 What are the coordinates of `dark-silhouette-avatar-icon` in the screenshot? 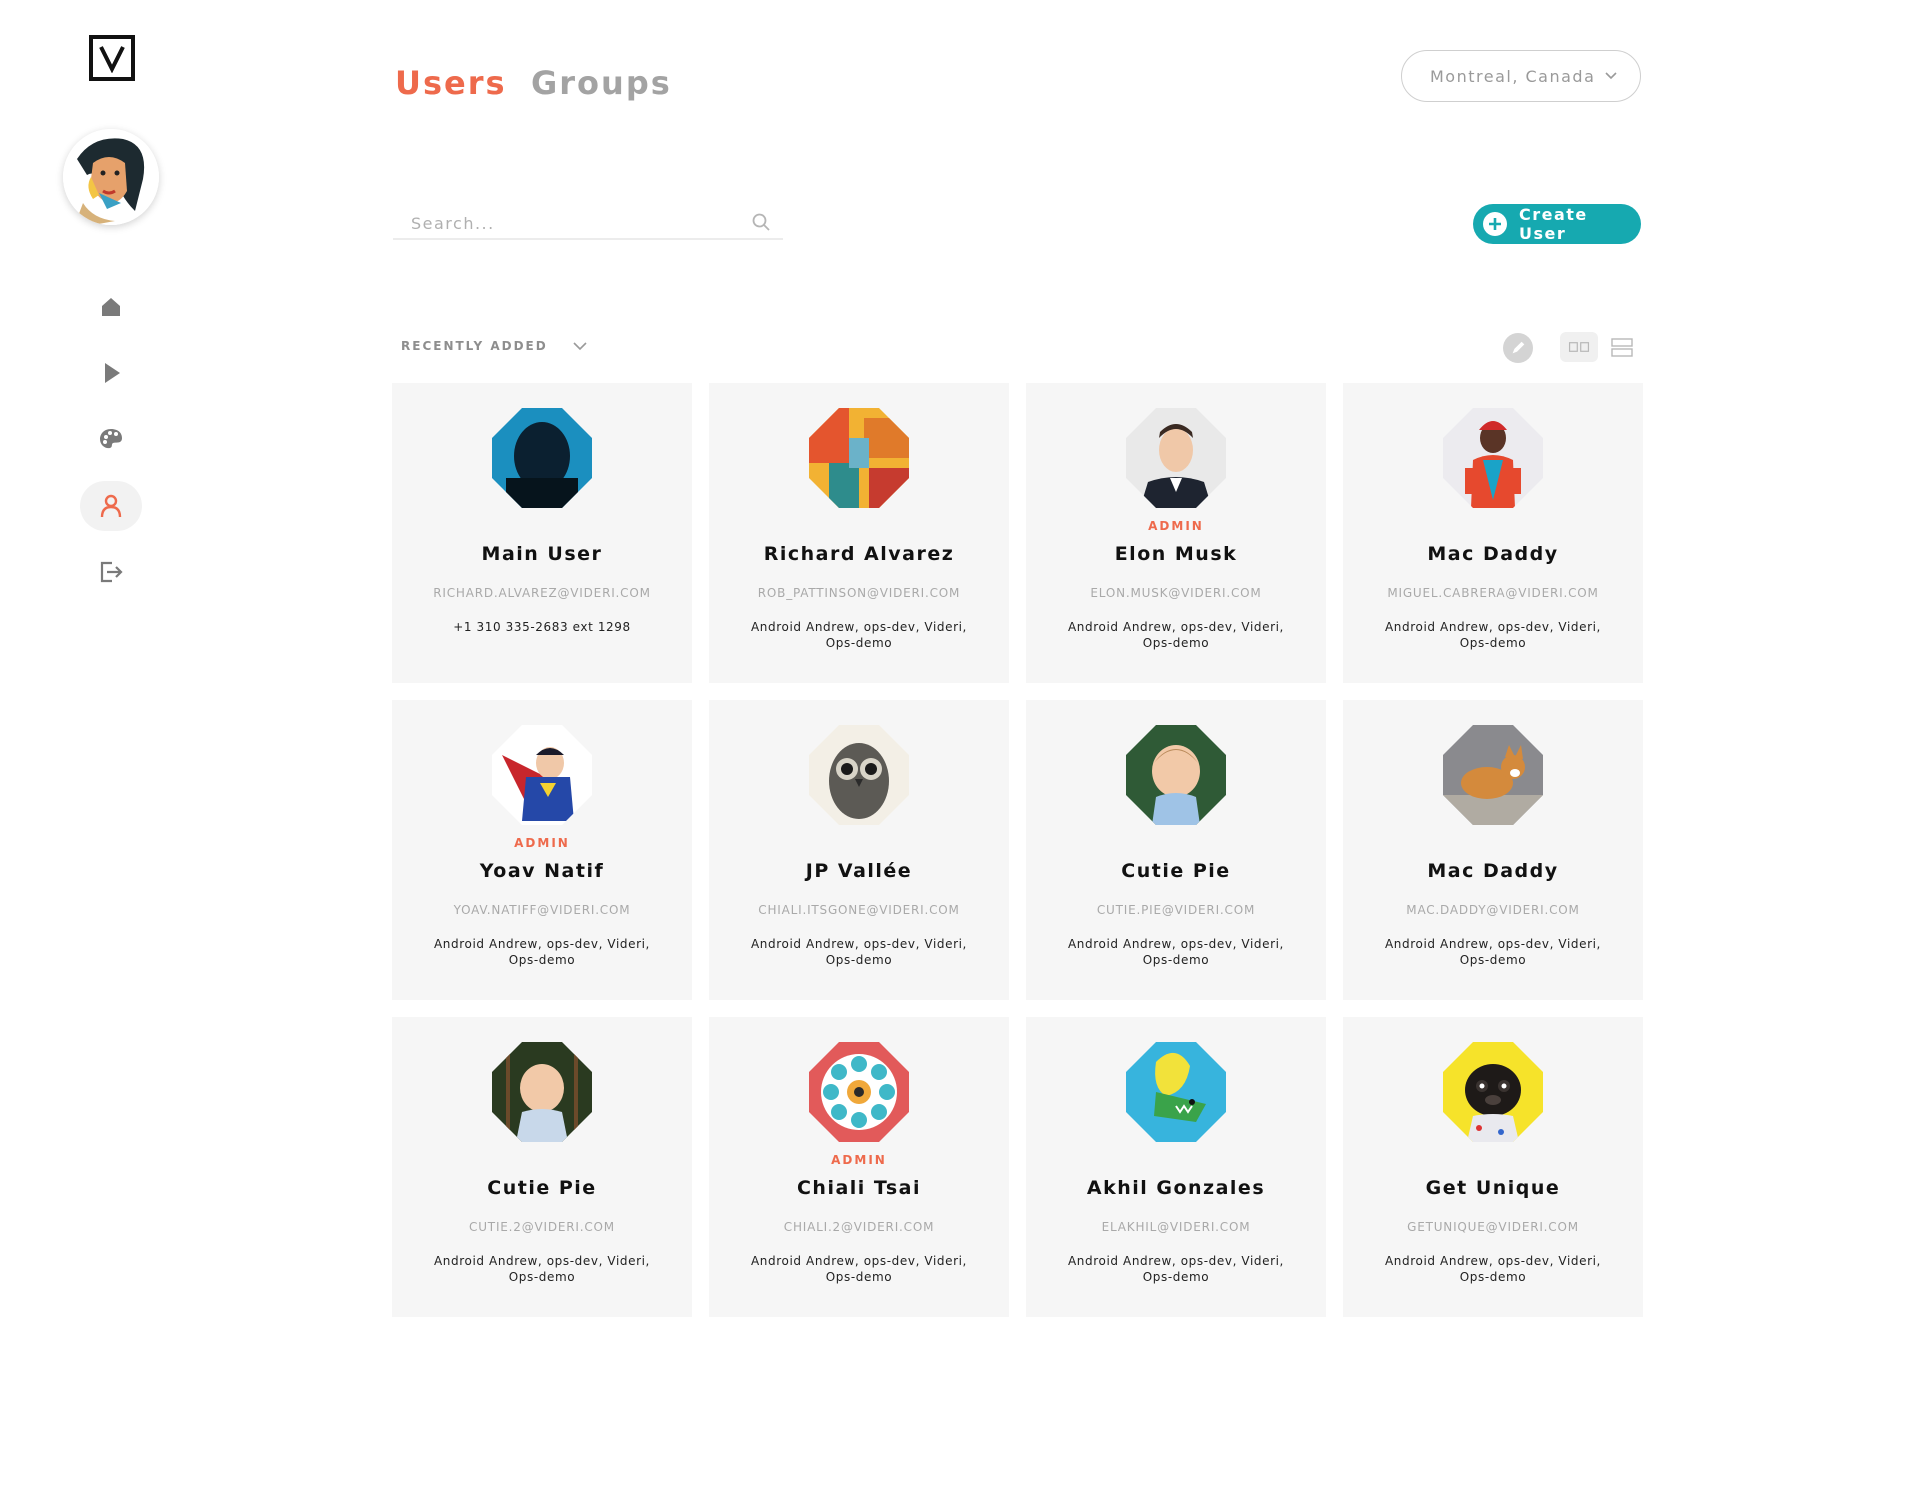 It's located at (542, 458).